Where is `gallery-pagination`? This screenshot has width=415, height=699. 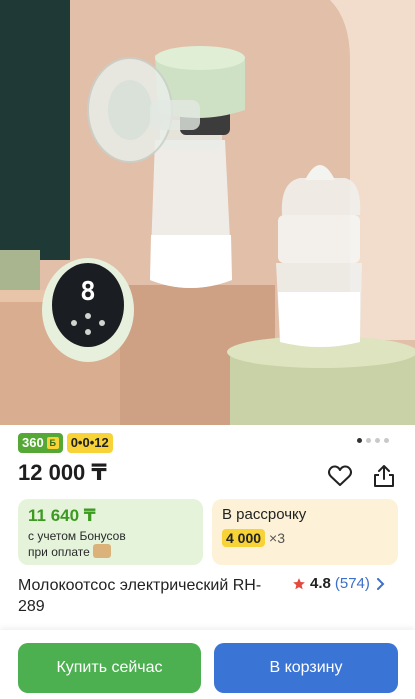 gallery-pagination is located at coordinates (373, 440).